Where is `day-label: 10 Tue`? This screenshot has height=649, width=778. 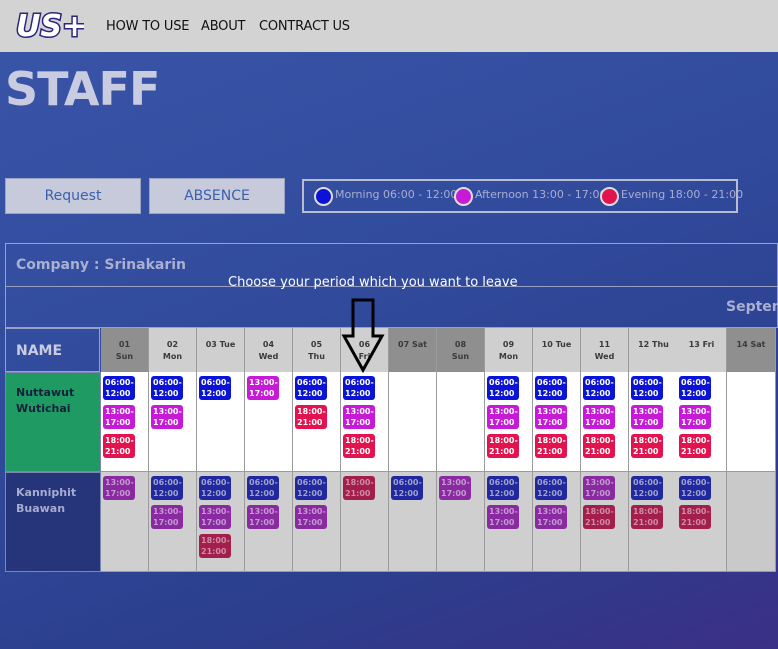
day-label: 10 Tue is located at coordinates (556, 344).